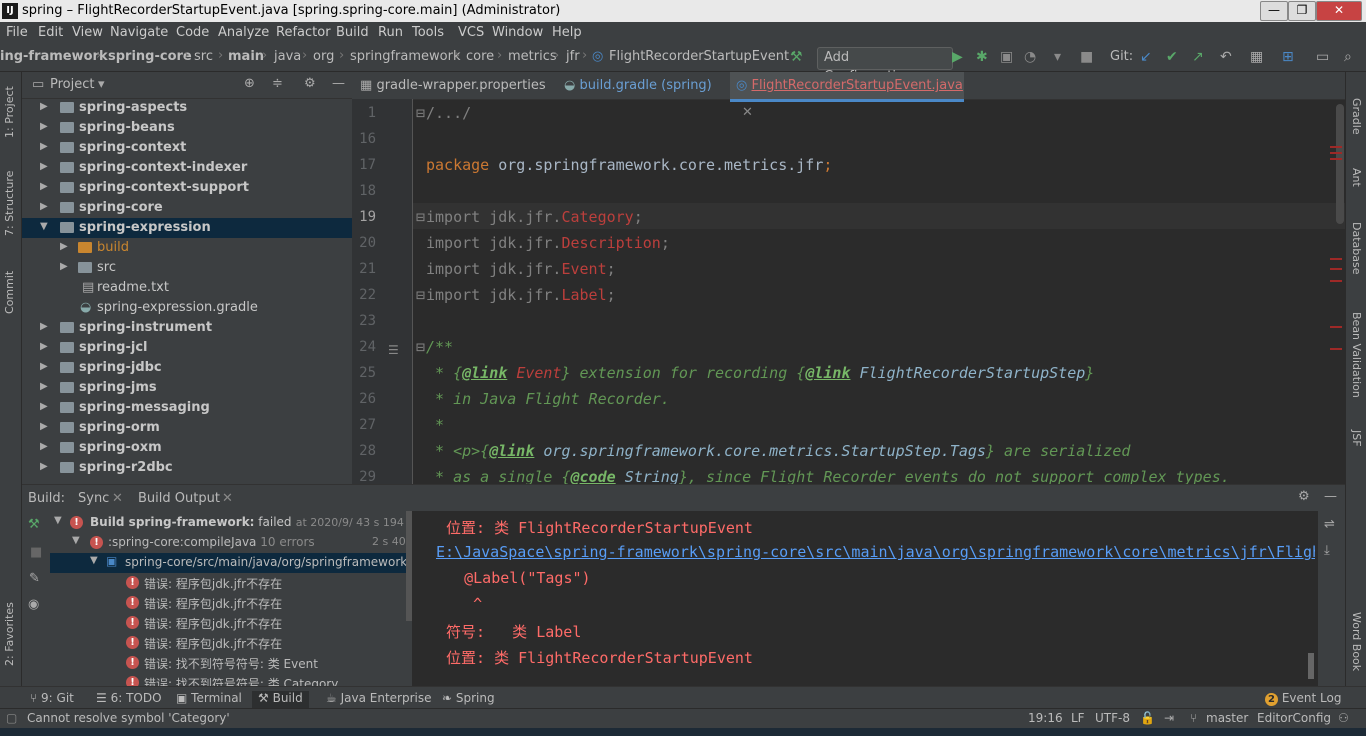 The width and height of the screenshot is (1366, 736). Describe the element at coordinates (187, 248) in the screenshot. I see `tree-item-build: ▶ build` at that location.